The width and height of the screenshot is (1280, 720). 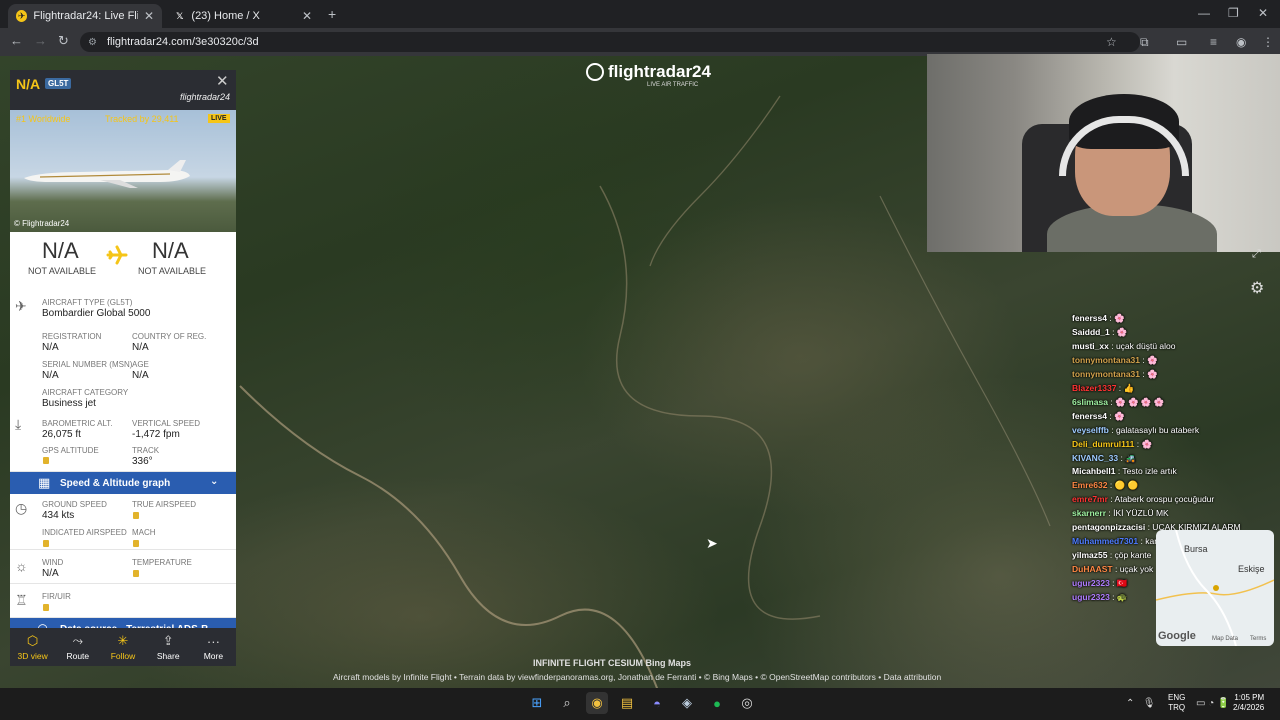 What do you see at coordinates (142, 119) in the screenshot?
I see `tracked-count: Tracked by 29,411` at bounding box center [142, 119].